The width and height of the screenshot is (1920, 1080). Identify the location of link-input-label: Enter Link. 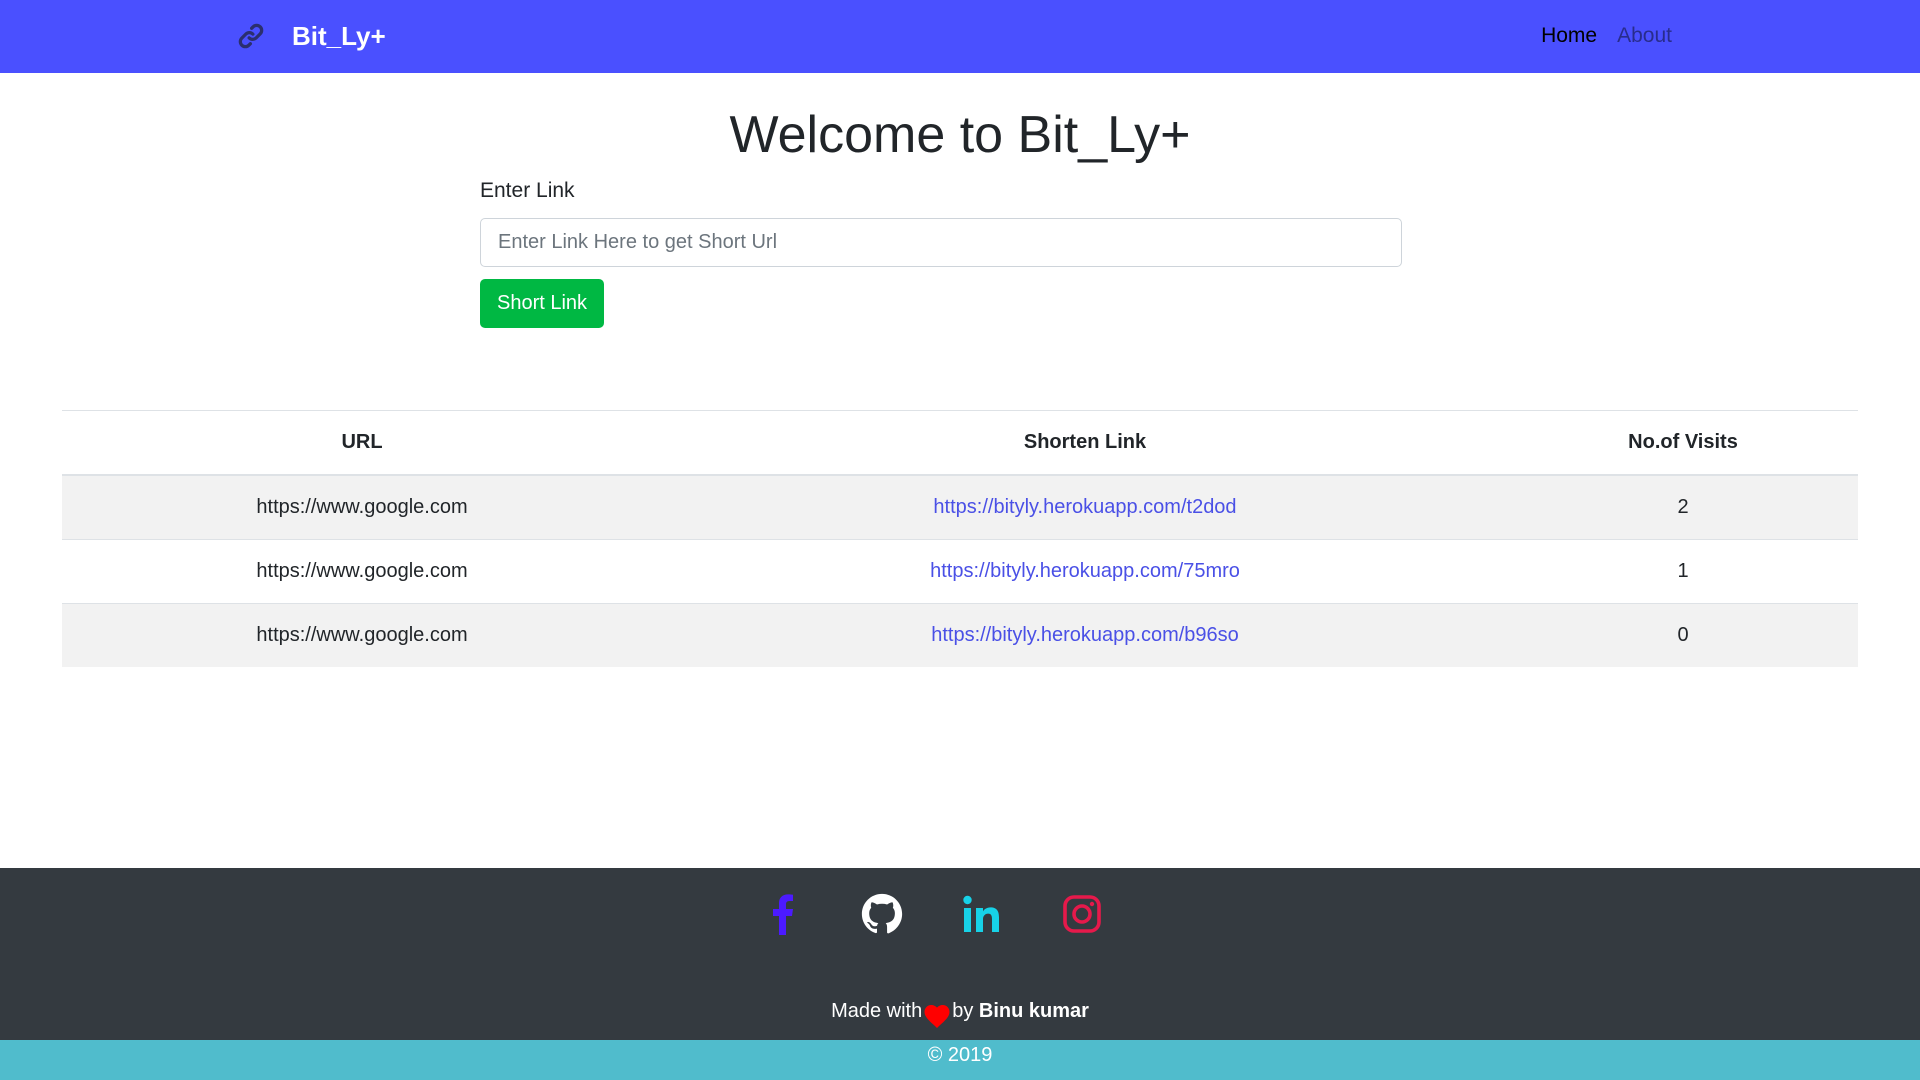
(527, 190).